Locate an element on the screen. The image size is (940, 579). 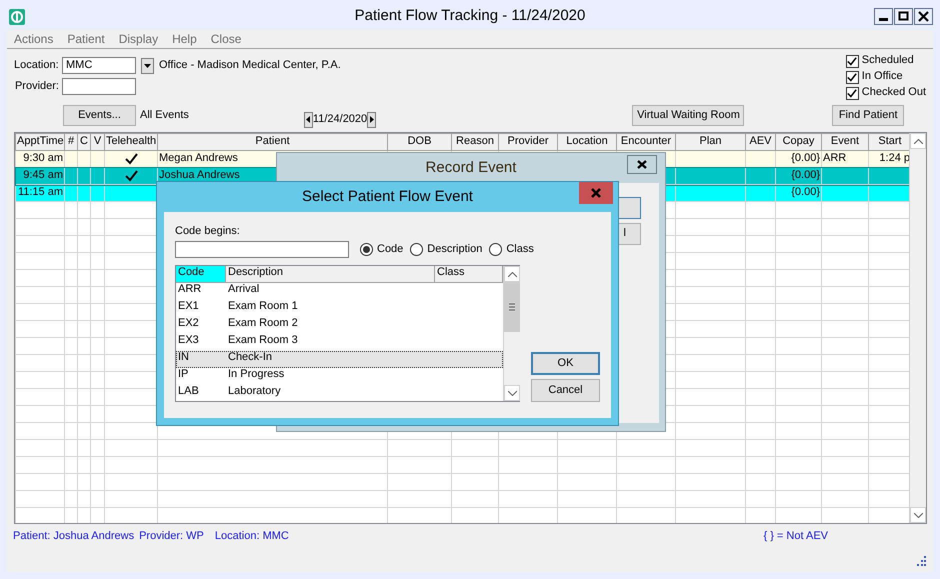
column-header: # is located at coordinates (71, 142).